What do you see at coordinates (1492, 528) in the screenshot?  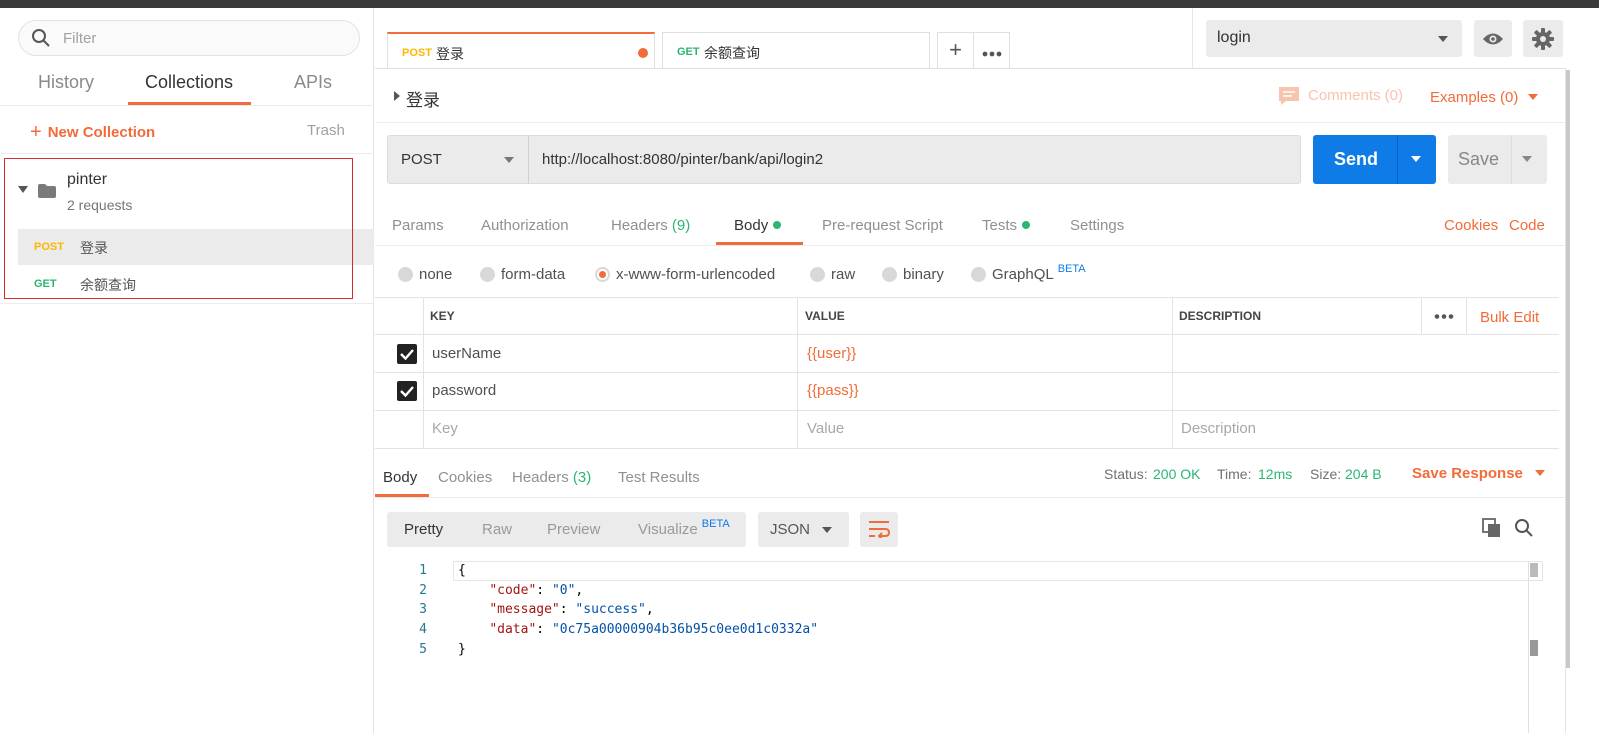 I see `copy-icon` at bounding box center [1492, 528].